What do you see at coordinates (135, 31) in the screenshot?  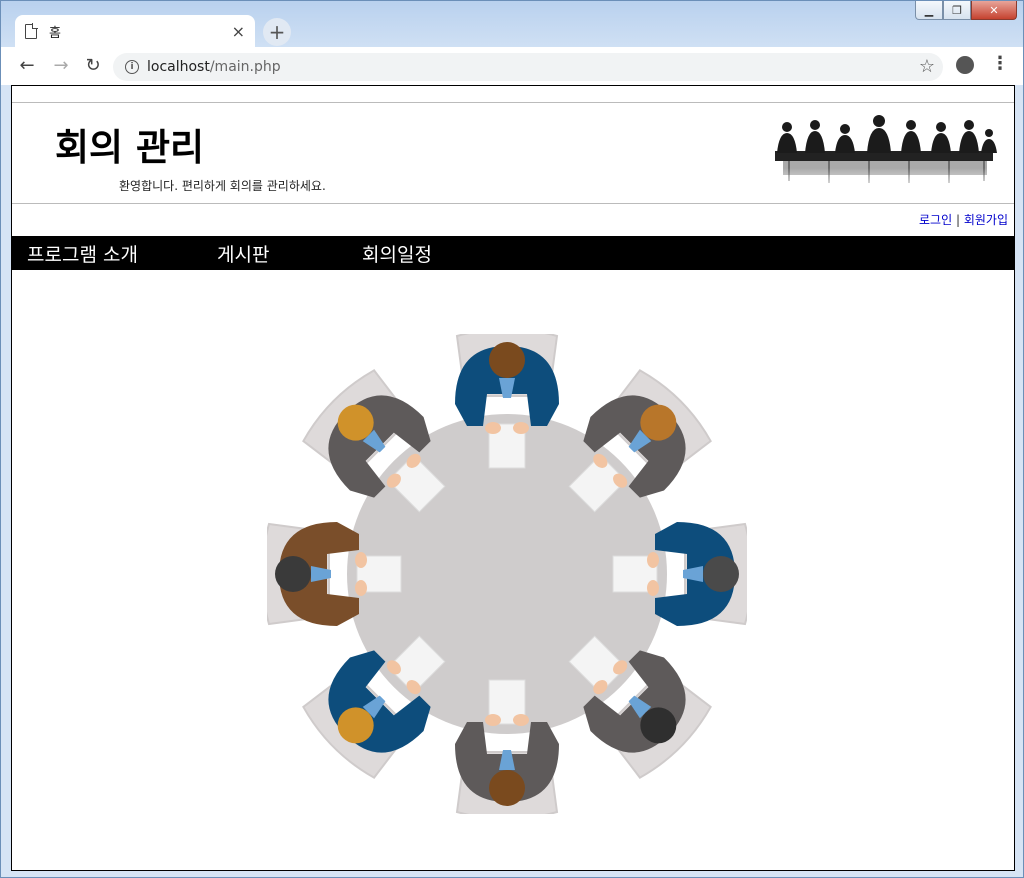 I see `browser-tab: 홈 ×` at bounding box center [135, 31].